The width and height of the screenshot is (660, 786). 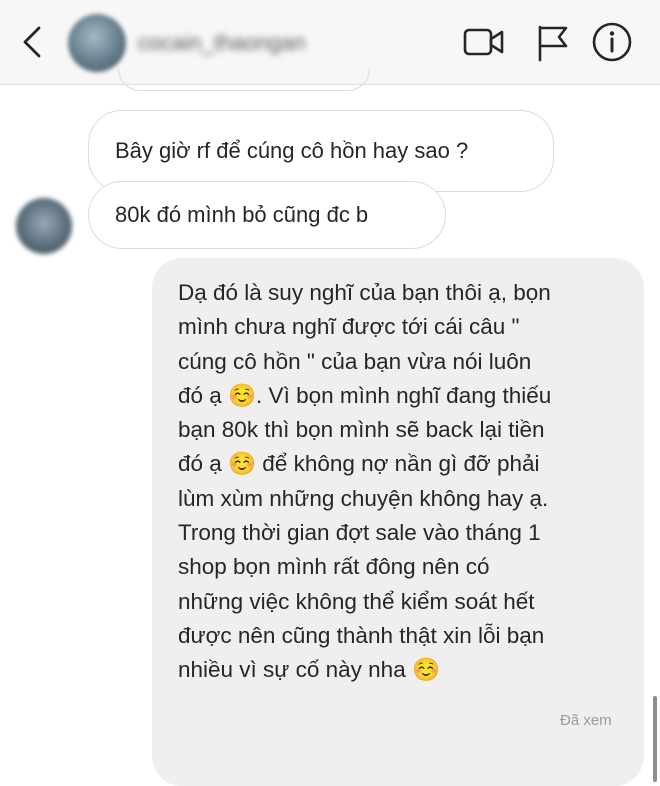 I want to click on message-line: nhiều vì sự cố này nha ☺️, so click(x=309, y=670).